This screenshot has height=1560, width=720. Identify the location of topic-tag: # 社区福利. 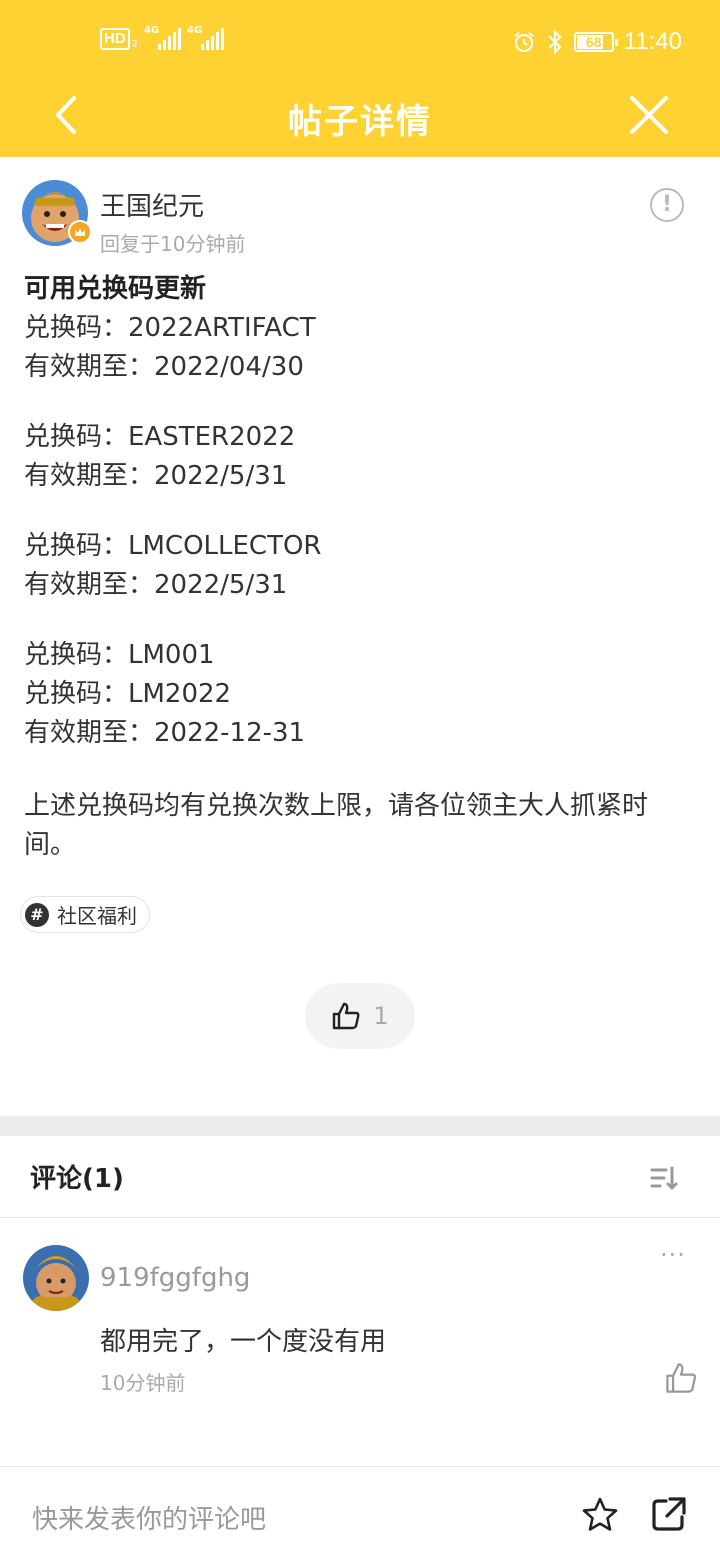
(85, 914).